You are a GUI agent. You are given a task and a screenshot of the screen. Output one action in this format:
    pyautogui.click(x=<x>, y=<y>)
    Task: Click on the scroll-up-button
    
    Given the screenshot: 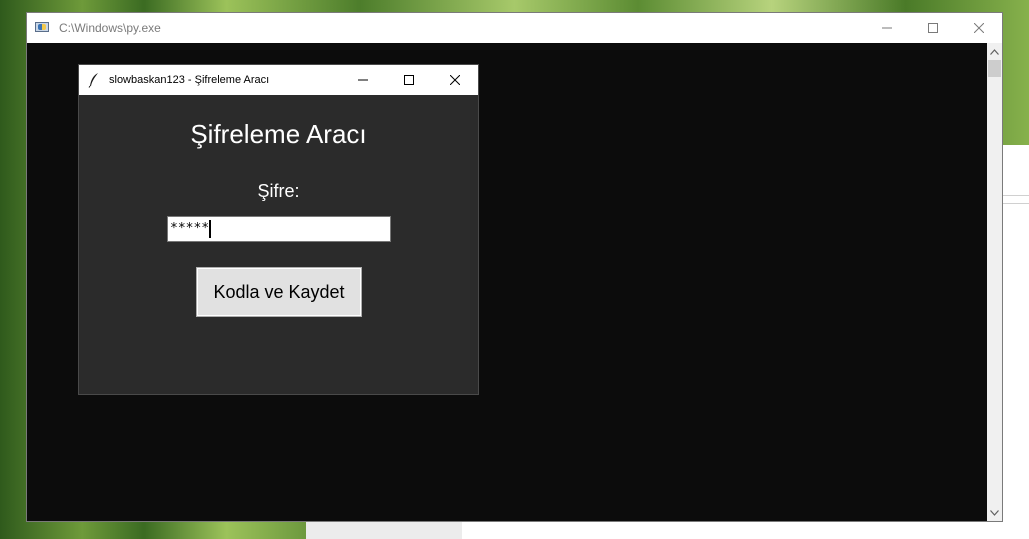 What is the action you would take?
    pyautogui.click(x=994, y=51)
    